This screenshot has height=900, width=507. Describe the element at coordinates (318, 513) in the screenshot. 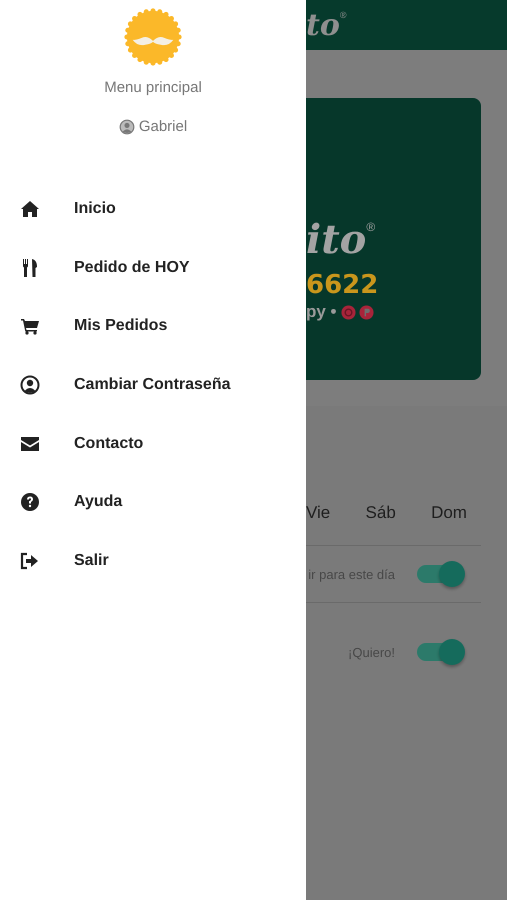

I see `day-label: Vie` at that location.